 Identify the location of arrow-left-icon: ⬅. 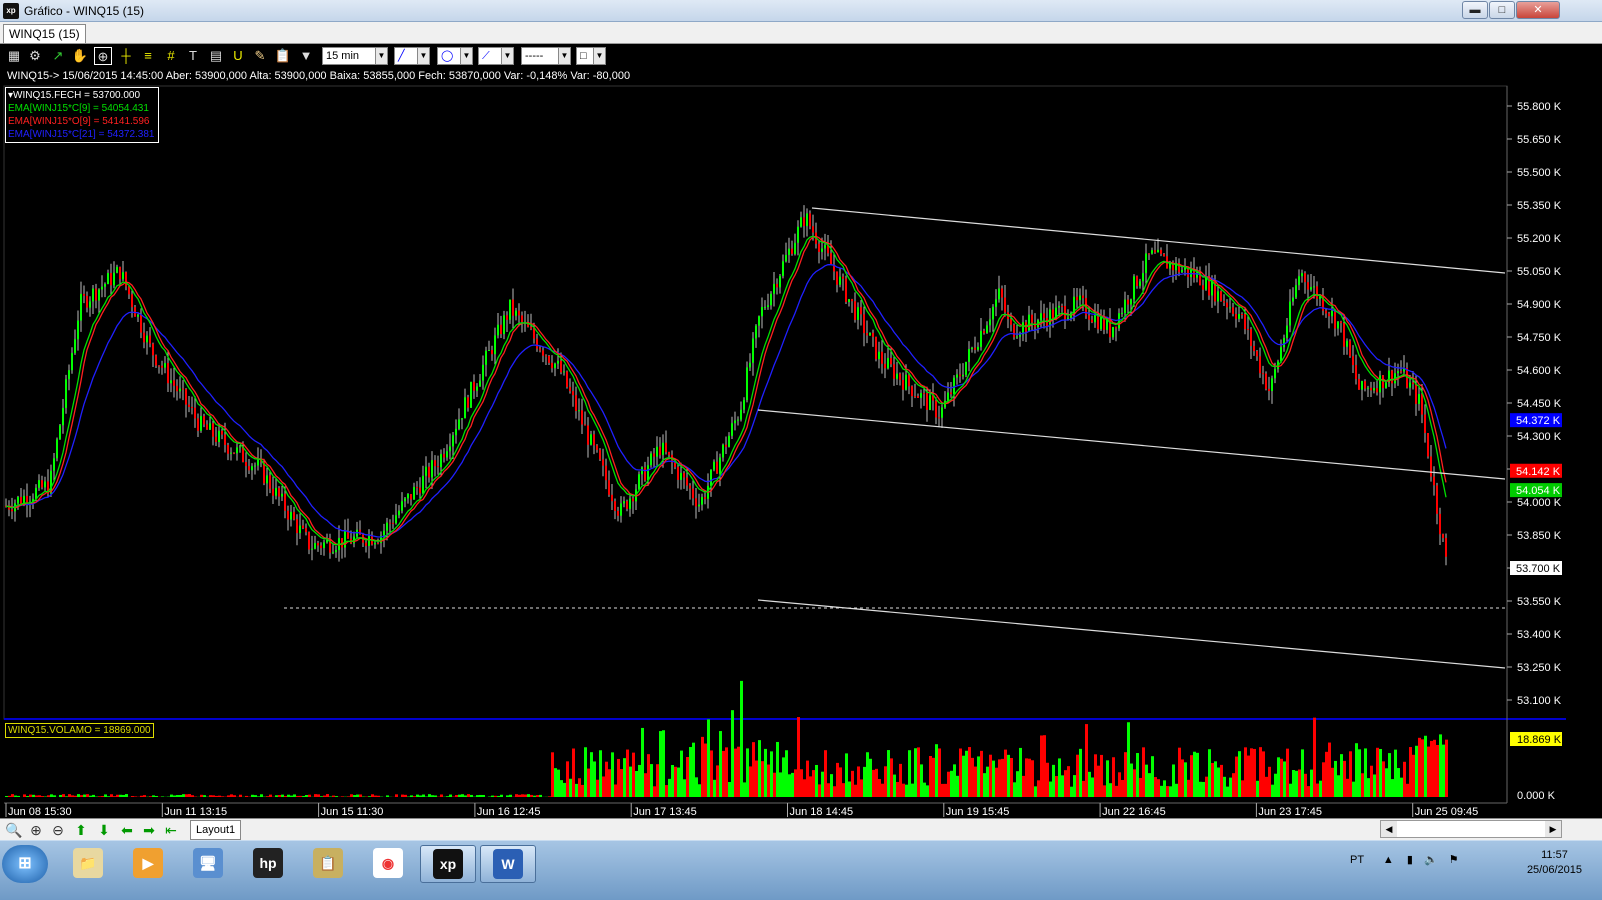
(127, 830).